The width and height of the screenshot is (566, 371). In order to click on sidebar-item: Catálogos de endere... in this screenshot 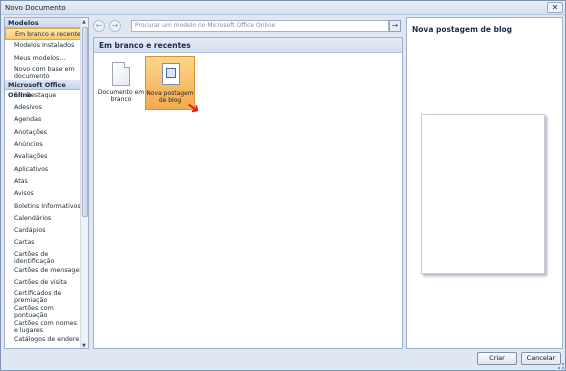, I will do `click(43, 340)`.